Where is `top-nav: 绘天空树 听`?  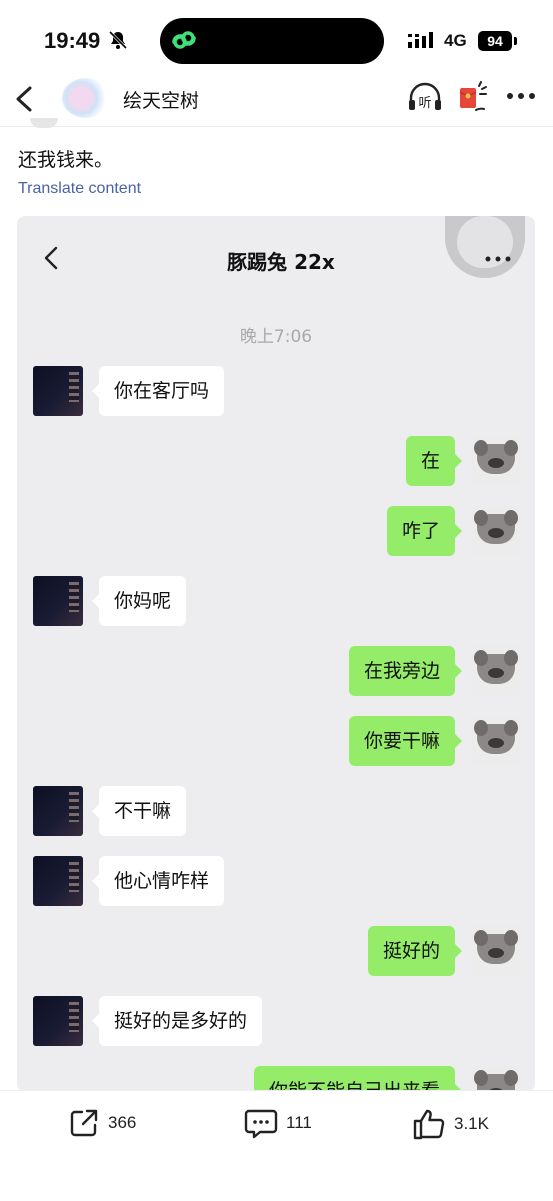 top-nav: 绘天空树 听 is located at coordinates (276, 100).